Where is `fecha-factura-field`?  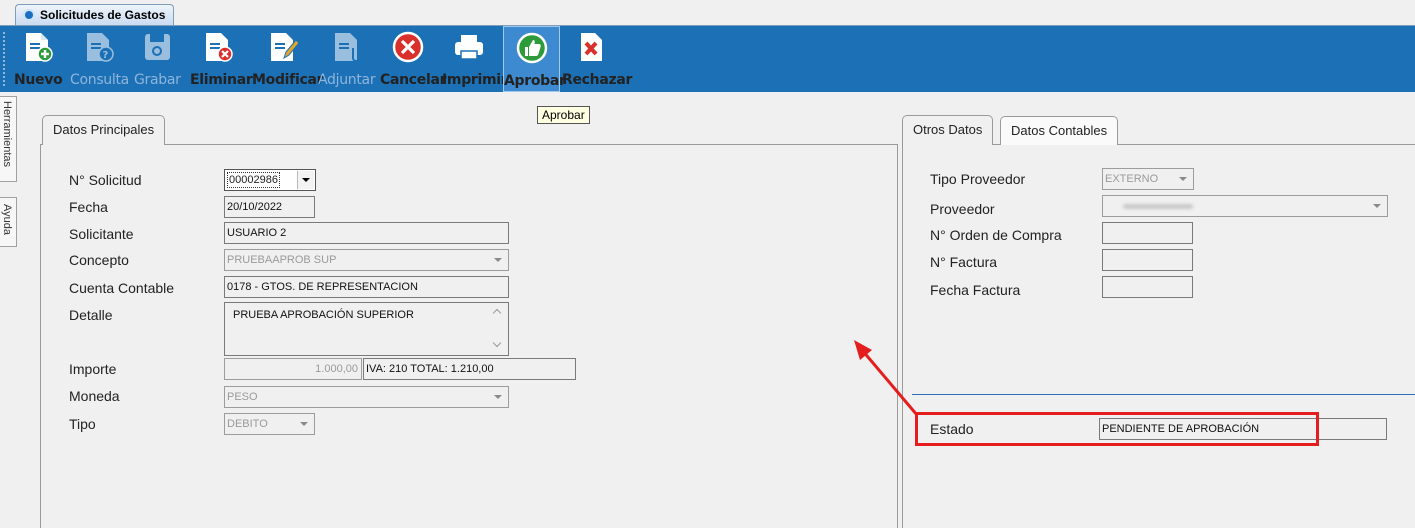 fecha-factura-field is located at coordinates (1147, 287).